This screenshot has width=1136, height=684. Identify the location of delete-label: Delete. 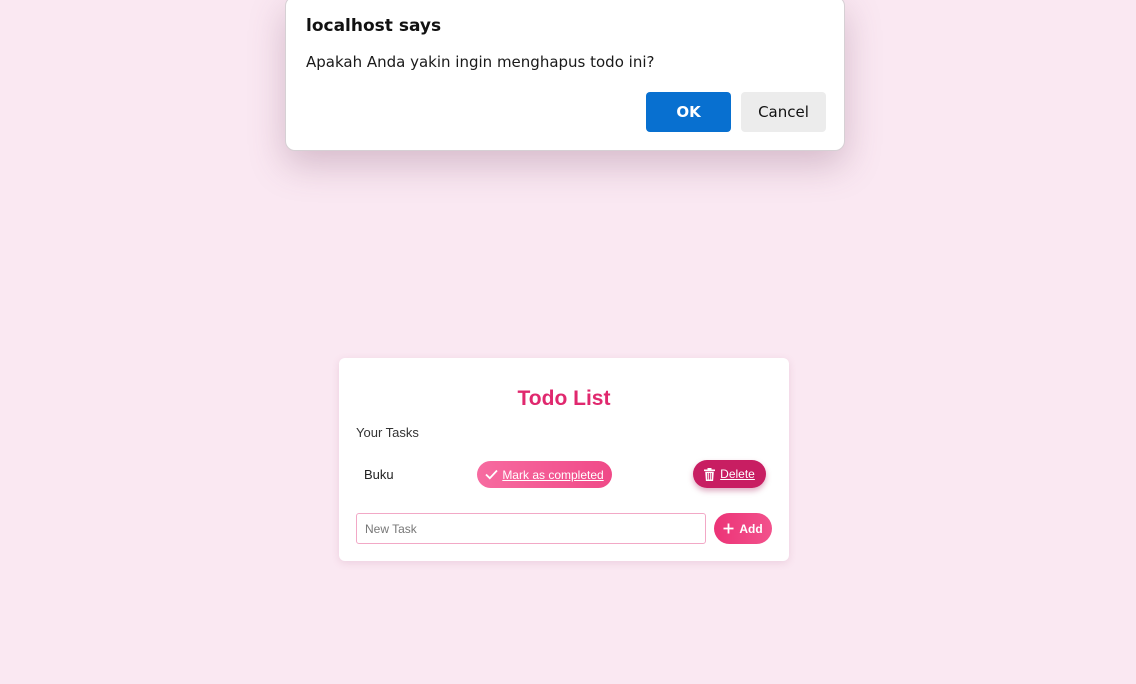
(737, 474).